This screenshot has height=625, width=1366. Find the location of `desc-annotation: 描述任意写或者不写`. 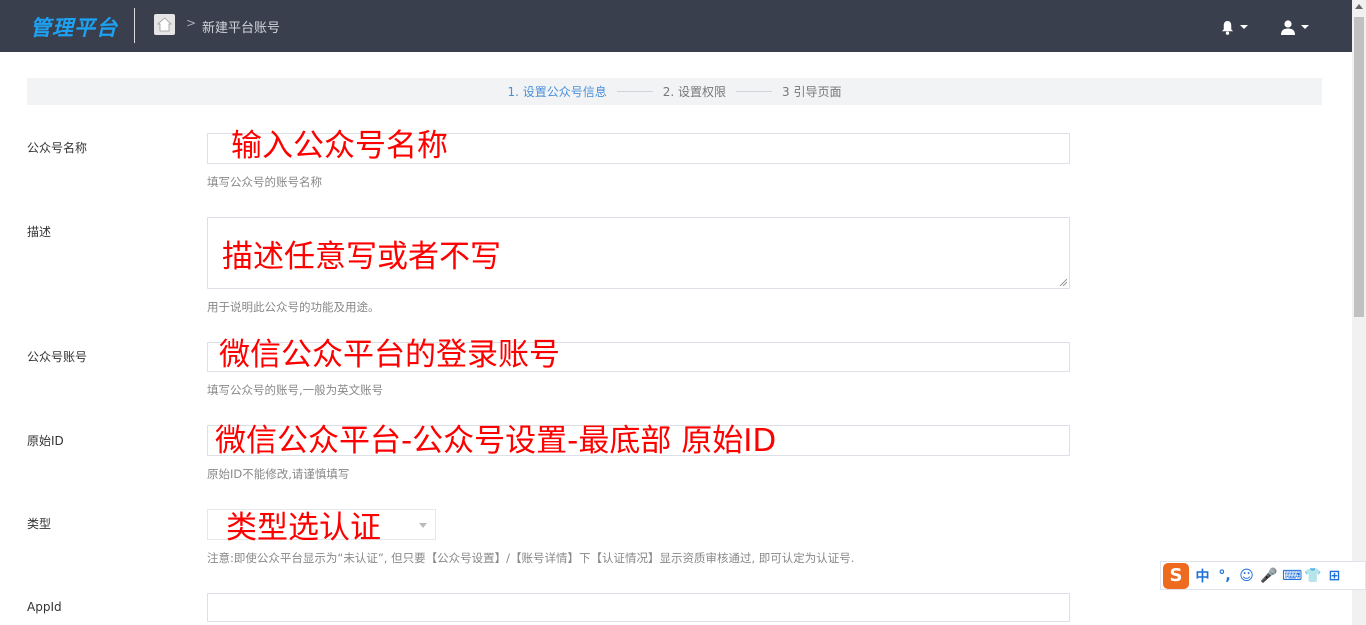

desc-annotation: 描述任意写或者不写 is located at coordinates (361, 257).